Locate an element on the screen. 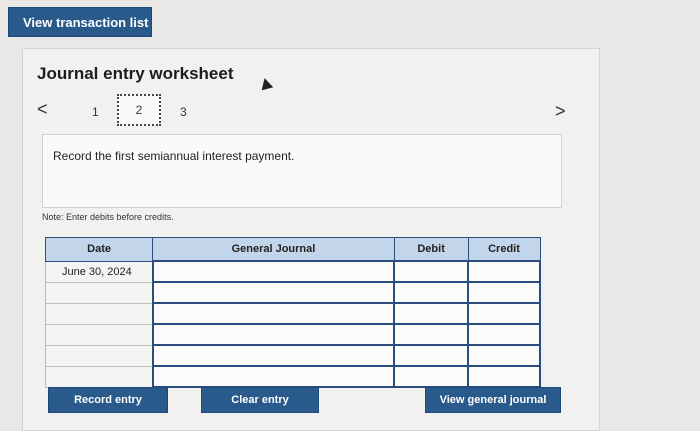 This screenshot has width=700, height=431. credit-header: Credit is located at coordinates (504, 249).